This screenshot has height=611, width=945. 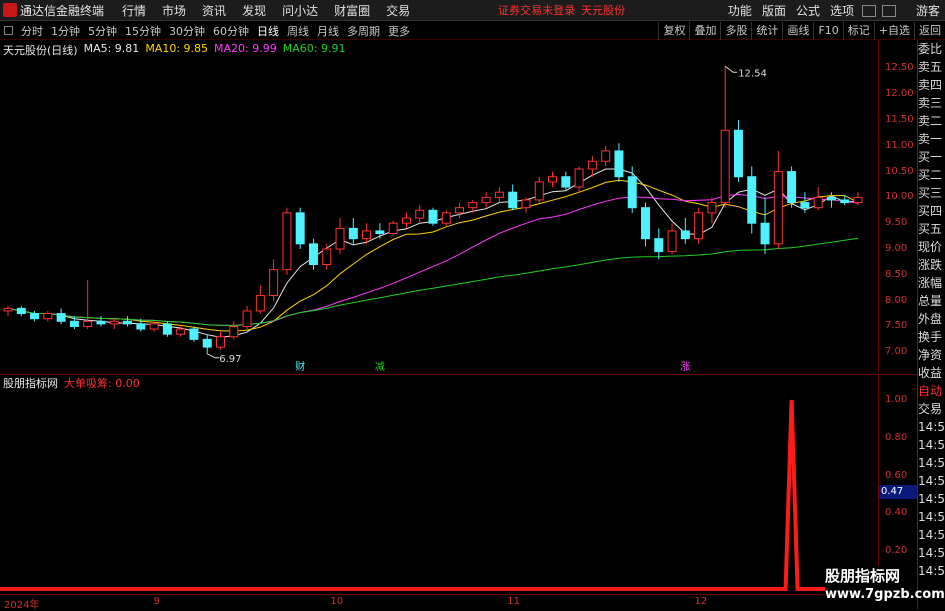 What do you see at coordinates (808, 10) in the screenshot?
I see `menu-formula: 公式` at bounding box center [808, 10].